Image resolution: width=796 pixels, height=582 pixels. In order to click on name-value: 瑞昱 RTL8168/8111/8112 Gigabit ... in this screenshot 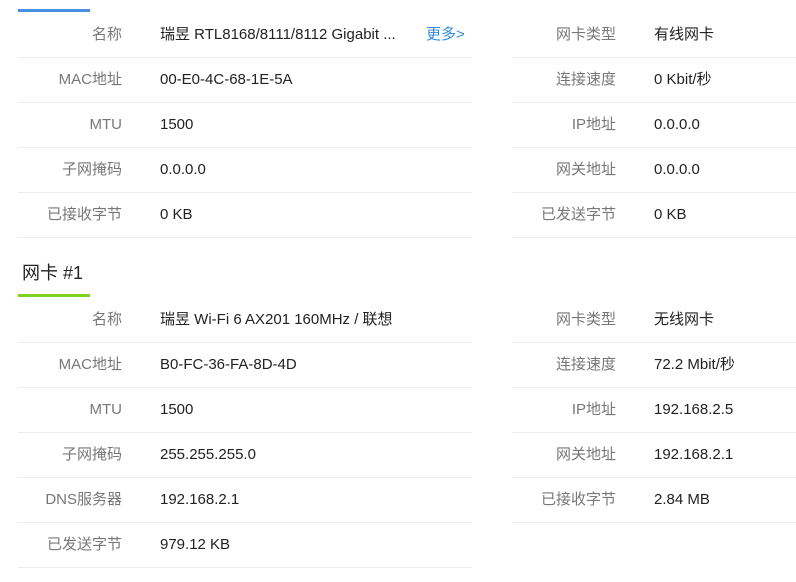, I will do `click(278, 34)`.